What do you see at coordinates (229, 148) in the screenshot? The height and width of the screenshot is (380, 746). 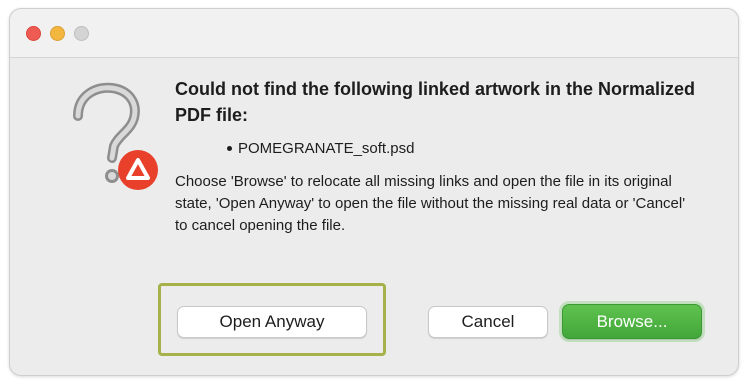 I see `bullet` at bounding box center [229, 148].